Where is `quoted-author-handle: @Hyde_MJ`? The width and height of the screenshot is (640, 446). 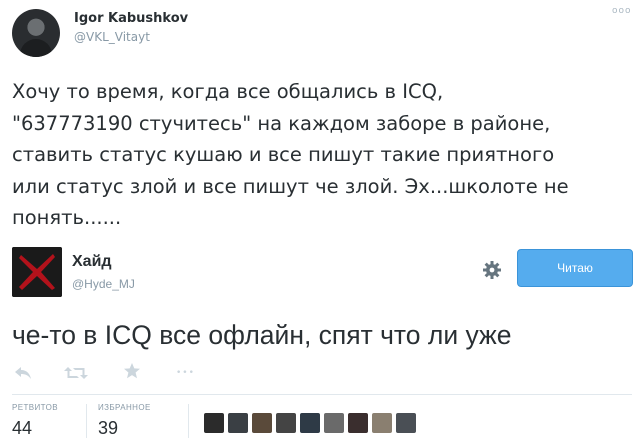 quoted-author-handle: @Hyde_MJ is located at coordinates (103, 284).